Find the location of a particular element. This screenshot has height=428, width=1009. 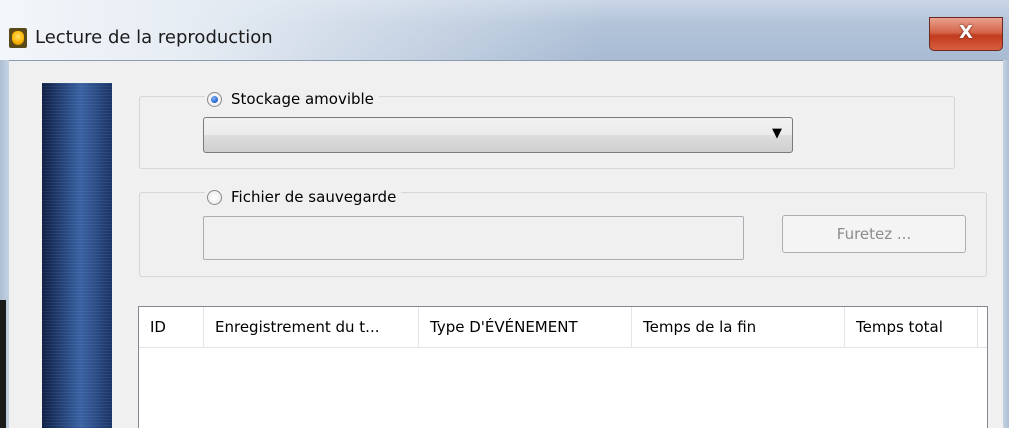

removable-storage-option: Stockage amovible is located at coordinates (292, 99).